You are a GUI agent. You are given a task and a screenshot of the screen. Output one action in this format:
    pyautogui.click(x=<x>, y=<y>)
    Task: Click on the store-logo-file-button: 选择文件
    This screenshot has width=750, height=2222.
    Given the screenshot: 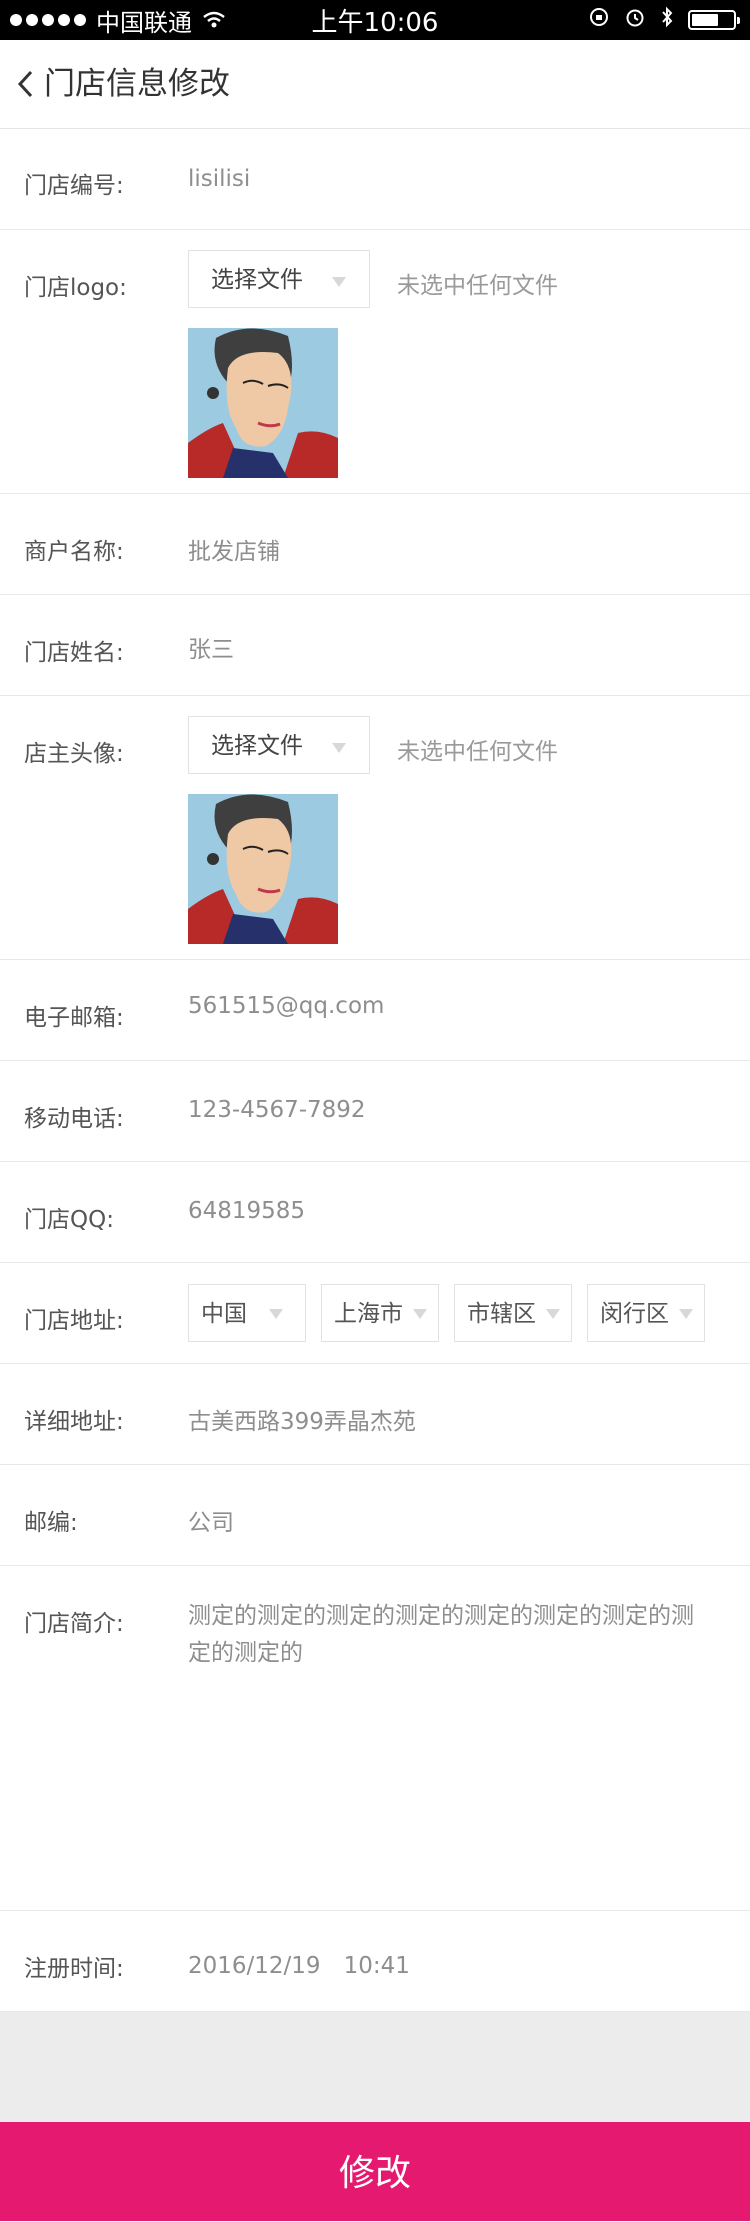 What is the action you would take?
    pyautogui.click(x=279, y=279)
    